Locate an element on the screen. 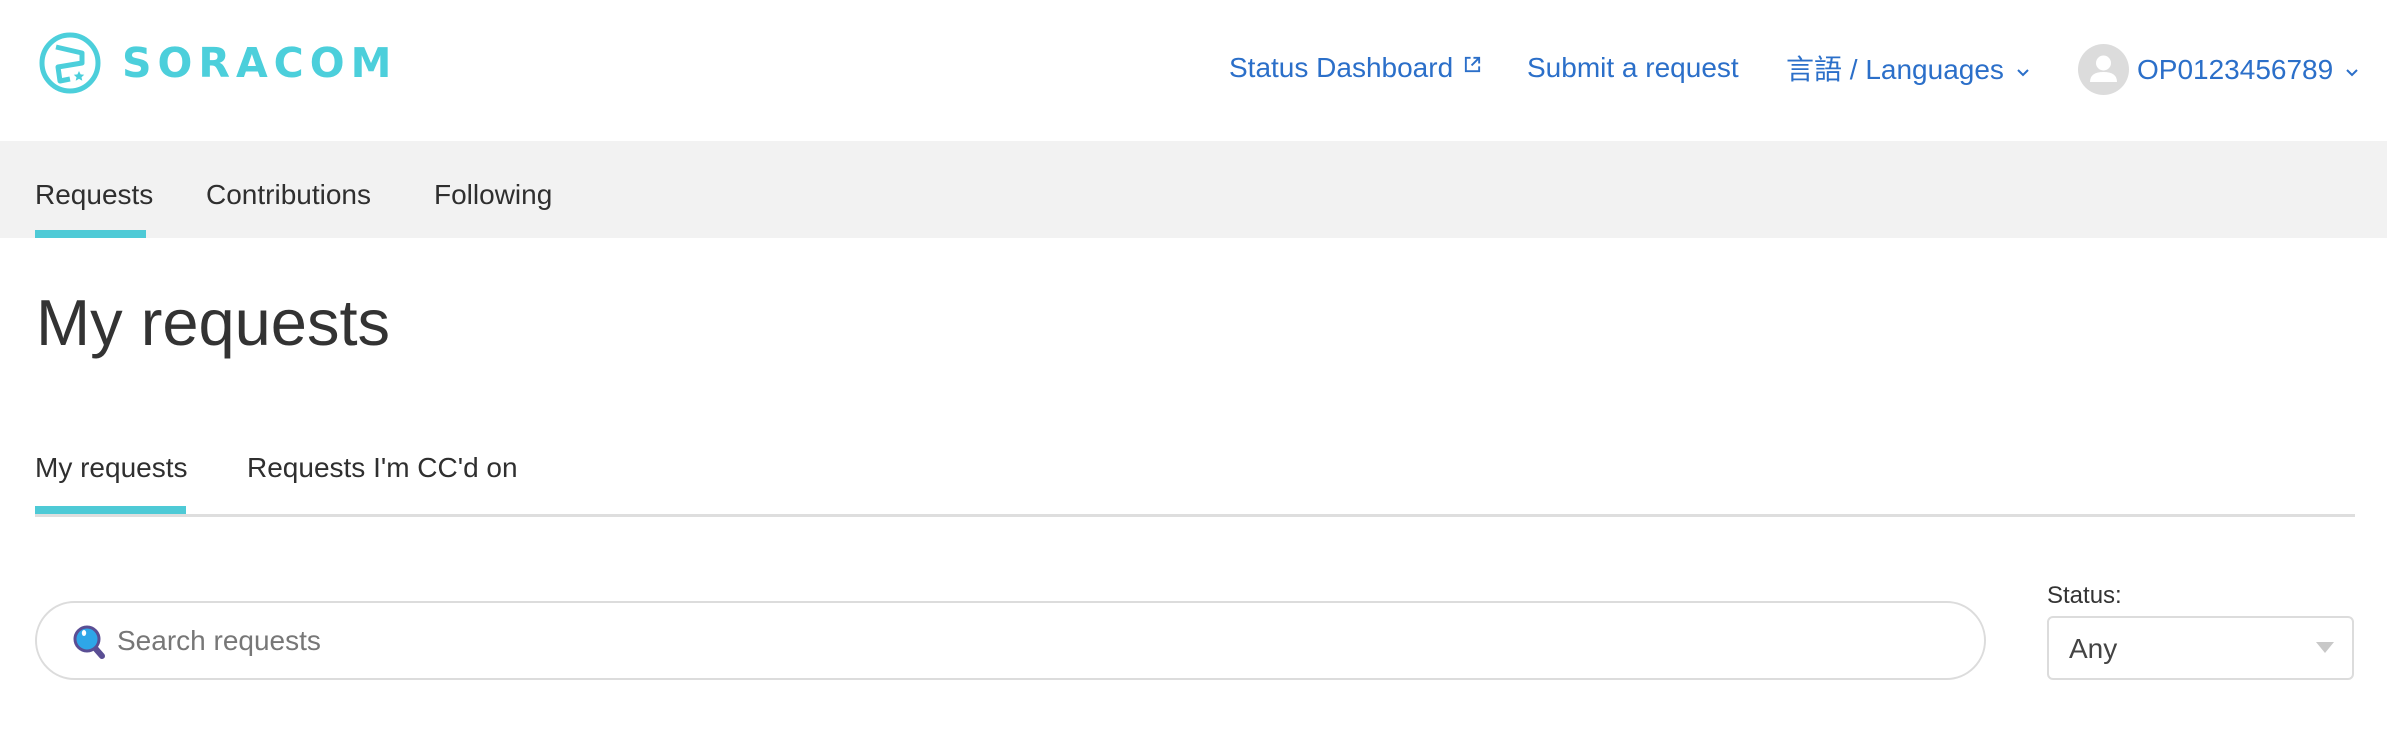 This screenshot has height=745, width=2387. tab-active-indicator is located at coordinates (110, 510).